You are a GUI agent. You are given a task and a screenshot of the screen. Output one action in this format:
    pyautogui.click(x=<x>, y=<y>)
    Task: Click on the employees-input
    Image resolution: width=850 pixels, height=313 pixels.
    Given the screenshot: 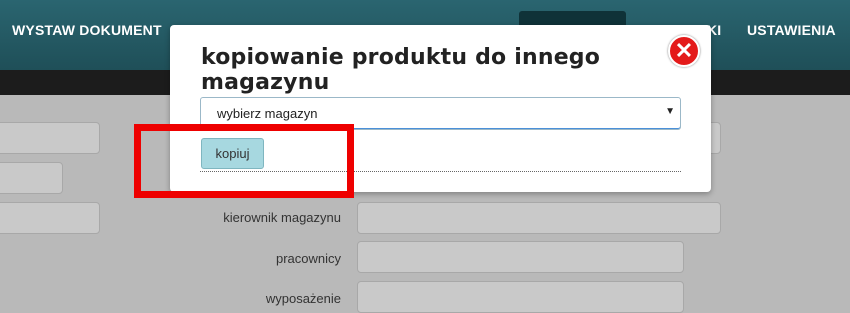 What is the action you would take?
    pyautogui.click(x=520, y=257)
    